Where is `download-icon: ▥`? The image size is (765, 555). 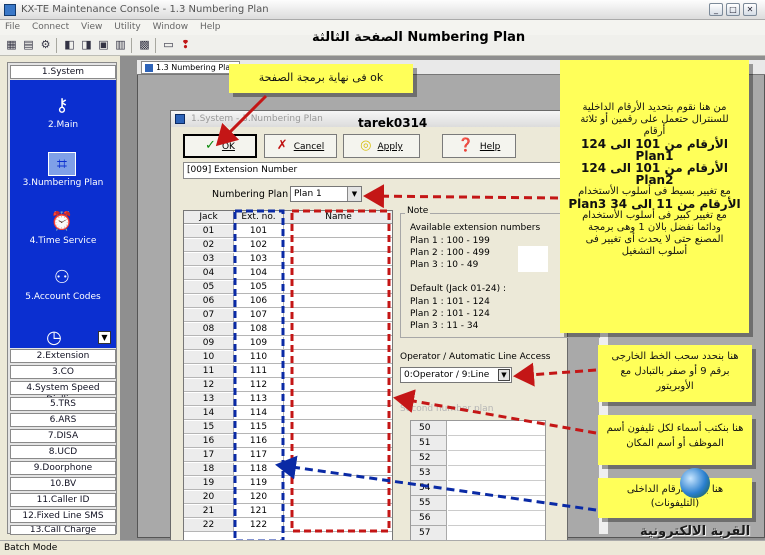 download-icon: ▥ is located at coordinates (120, 45).